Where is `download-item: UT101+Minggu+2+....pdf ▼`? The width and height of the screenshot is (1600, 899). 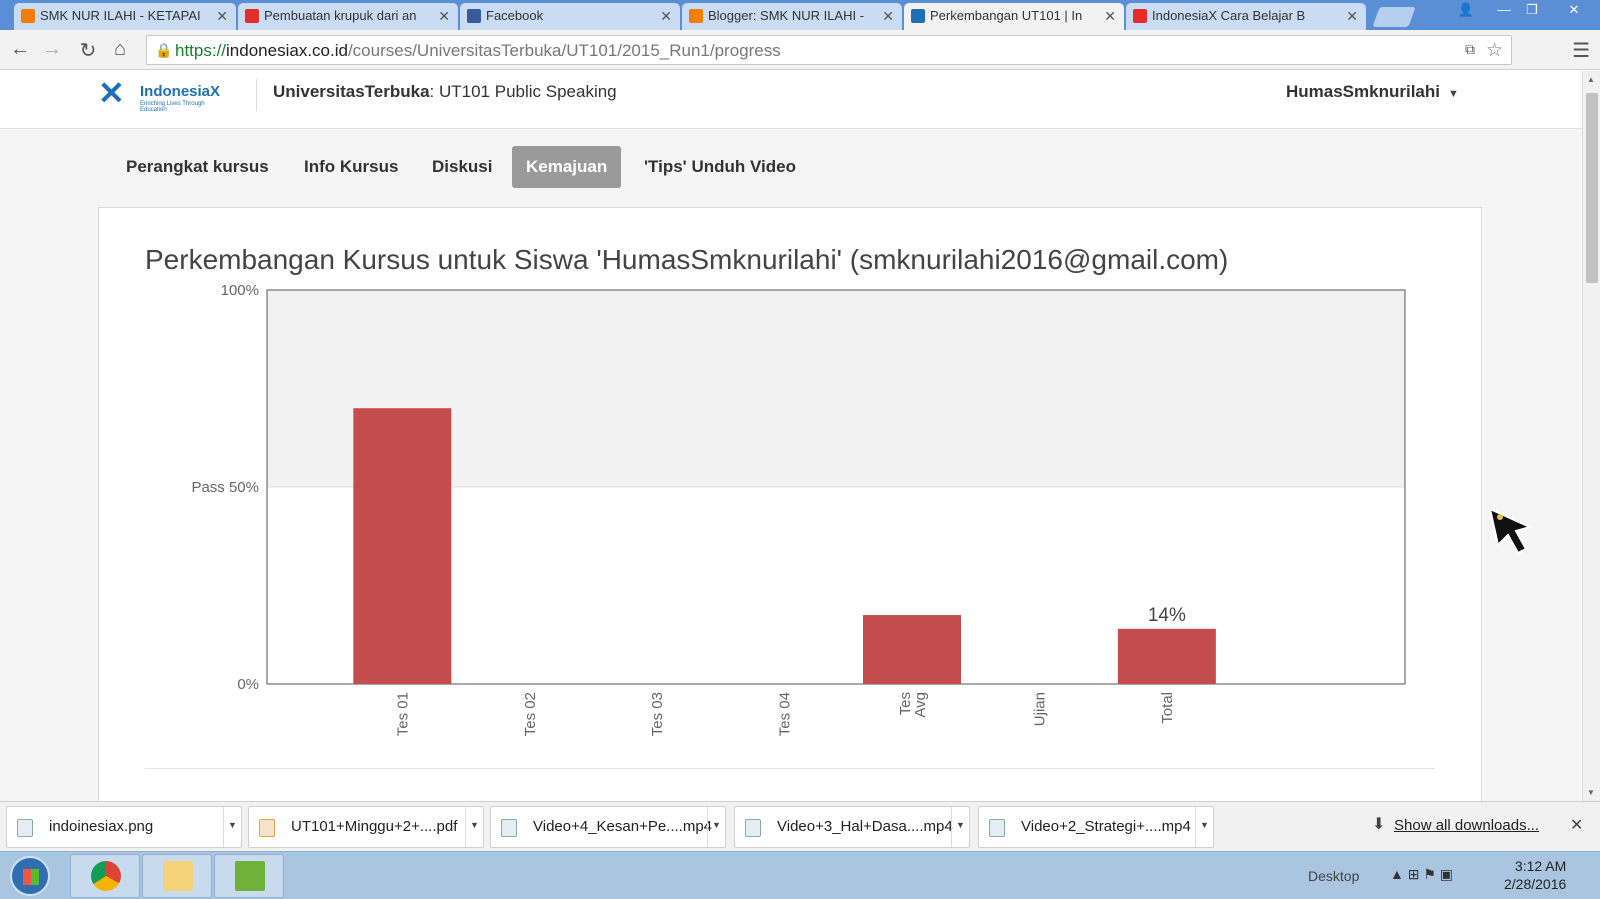
download-item: UT101+Minggu+2+....pdf ▼ is located at coordinates (366, 827).